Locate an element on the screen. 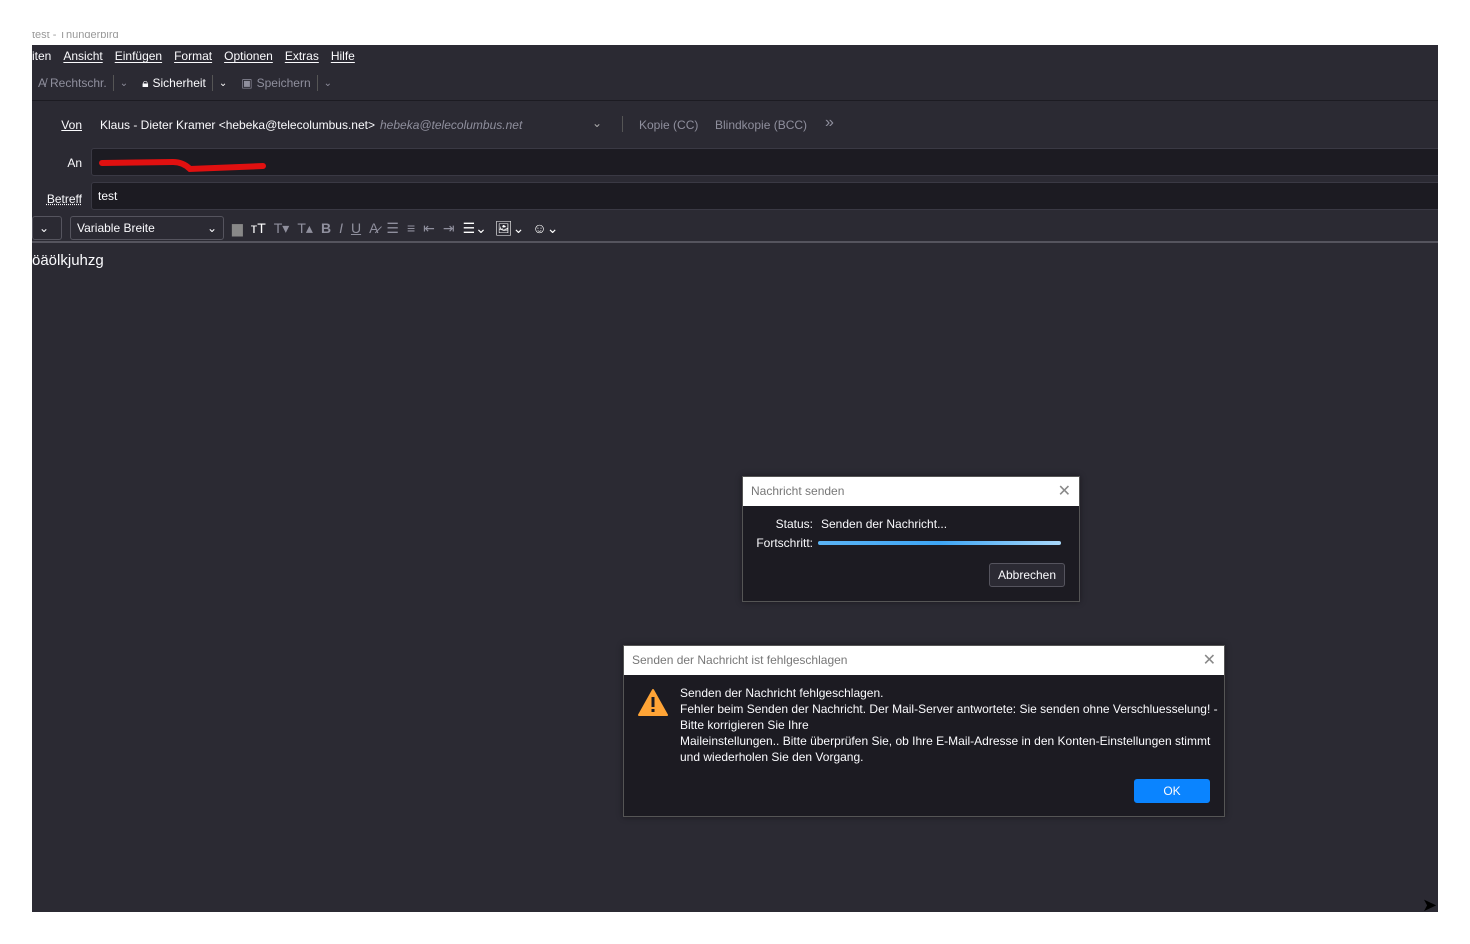 This screenshot has width=1470, height=944. remove-formatting-icon: A̷ is located at coordinates (373, 228).